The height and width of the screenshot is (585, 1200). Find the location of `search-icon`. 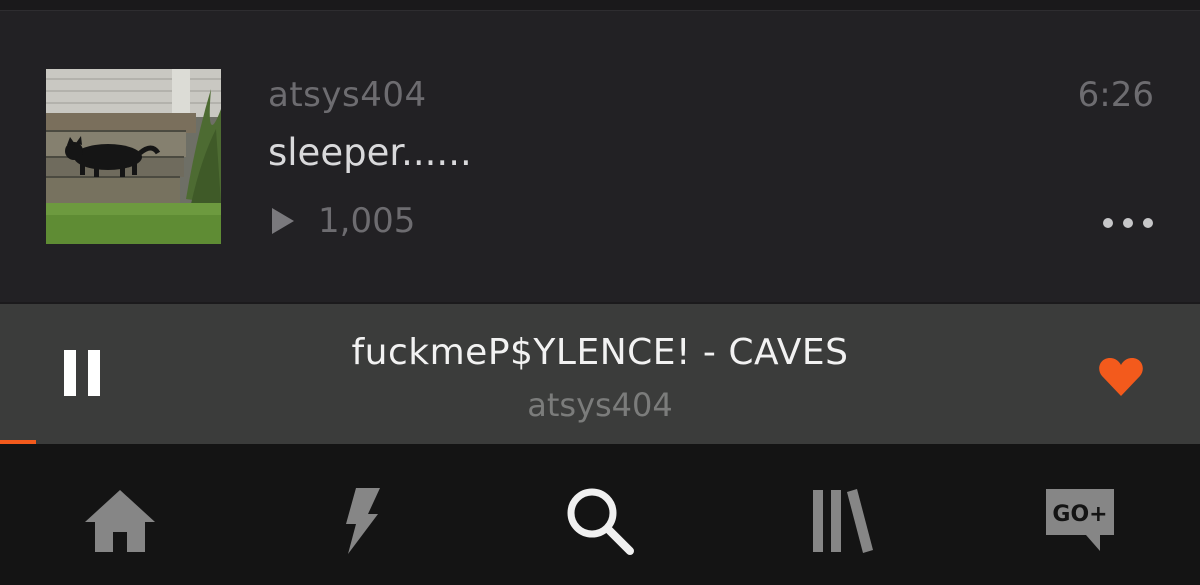

search-icon is located at coordinates (600, 521).